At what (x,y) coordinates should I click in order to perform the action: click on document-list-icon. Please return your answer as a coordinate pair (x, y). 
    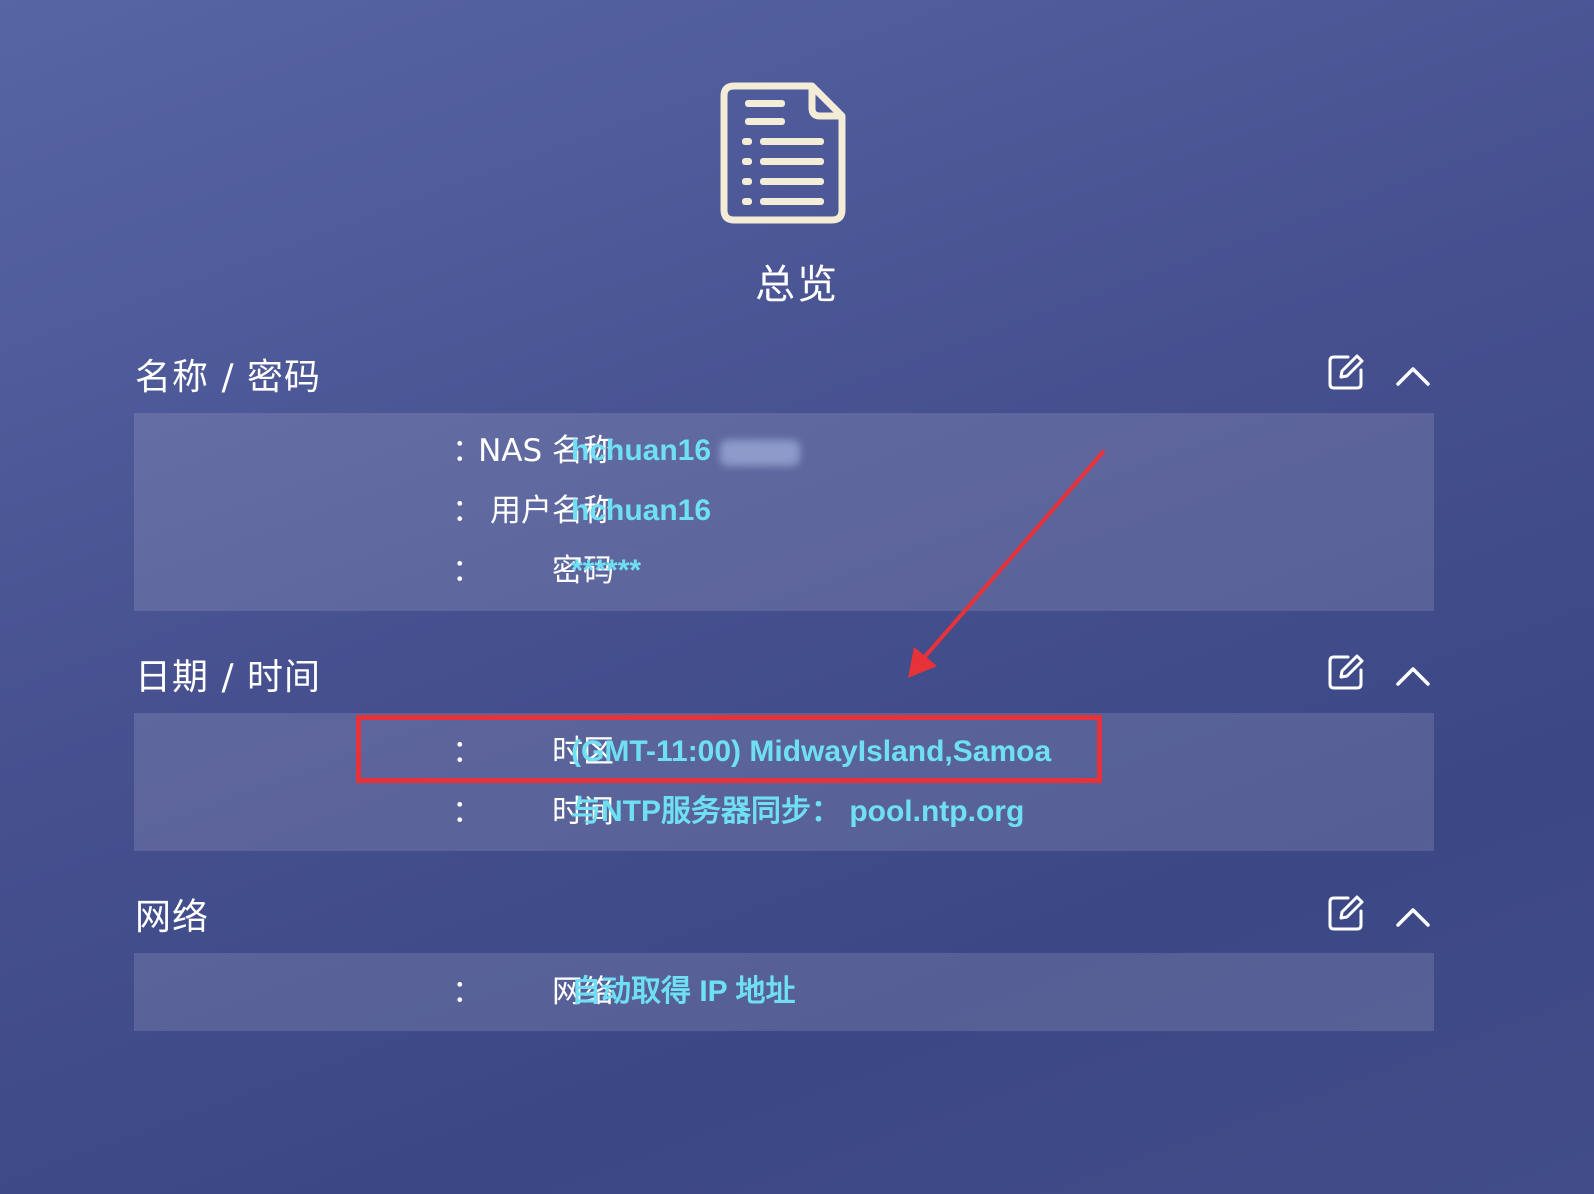
    Looking at the image, I should click on (783, 153).